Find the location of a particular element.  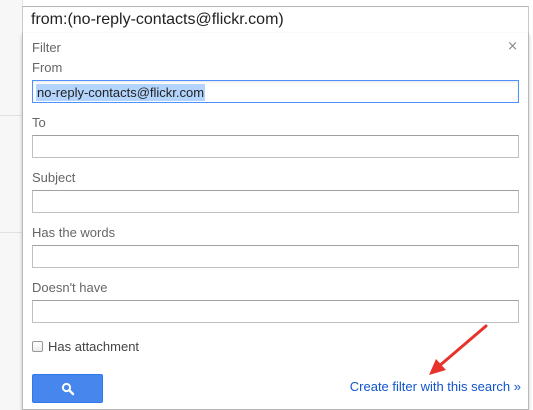

background-left-strip is located at coordinates (11, 205).